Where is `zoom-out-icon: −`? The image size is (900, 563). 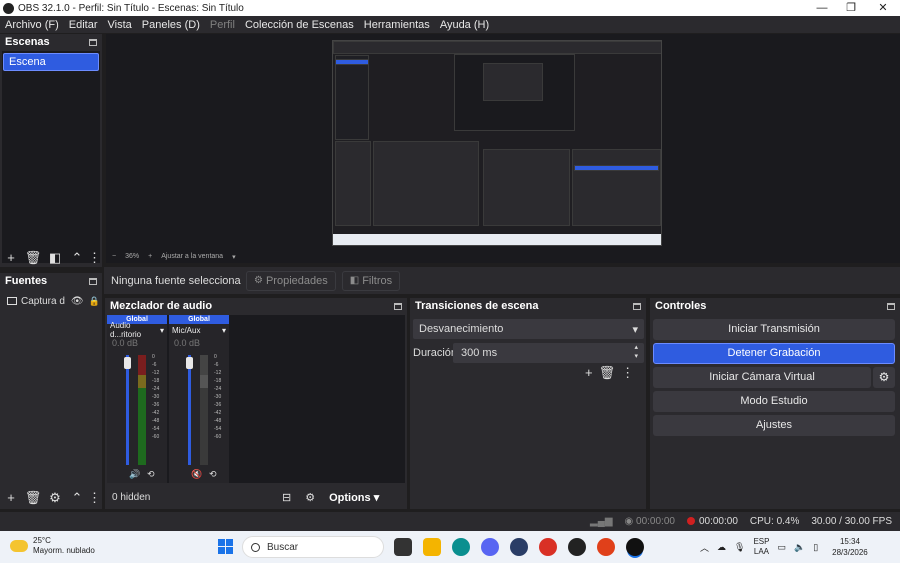
zoom-out-icon: − is located at coordinates (114, 256).